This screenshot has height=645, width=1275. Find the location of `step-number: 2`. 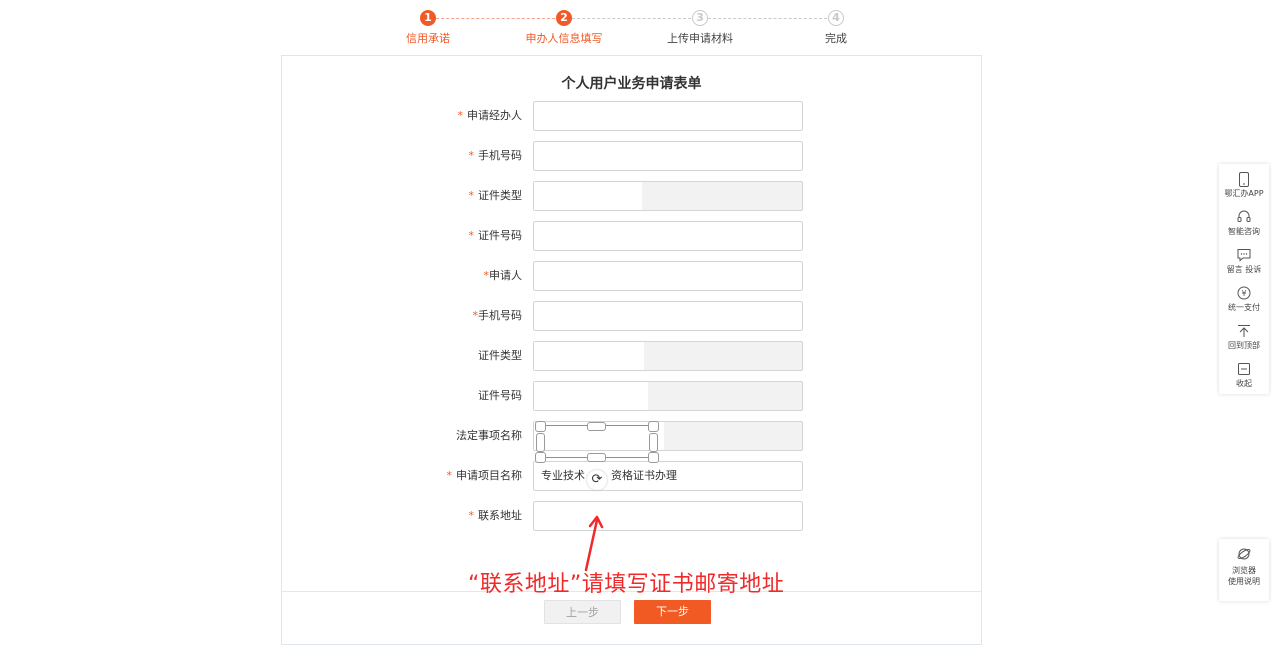

step-number: 2 is located at coordinates (564, 18).